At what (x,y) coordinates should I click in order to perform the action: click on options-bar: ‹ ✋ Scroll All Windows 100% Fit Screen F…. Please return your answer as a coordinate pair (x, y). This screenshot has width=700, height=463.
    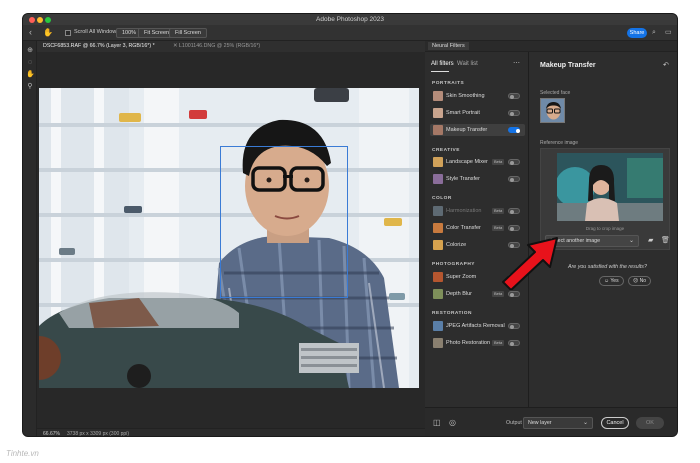
    Looking at the image, I should click on (350, 33).